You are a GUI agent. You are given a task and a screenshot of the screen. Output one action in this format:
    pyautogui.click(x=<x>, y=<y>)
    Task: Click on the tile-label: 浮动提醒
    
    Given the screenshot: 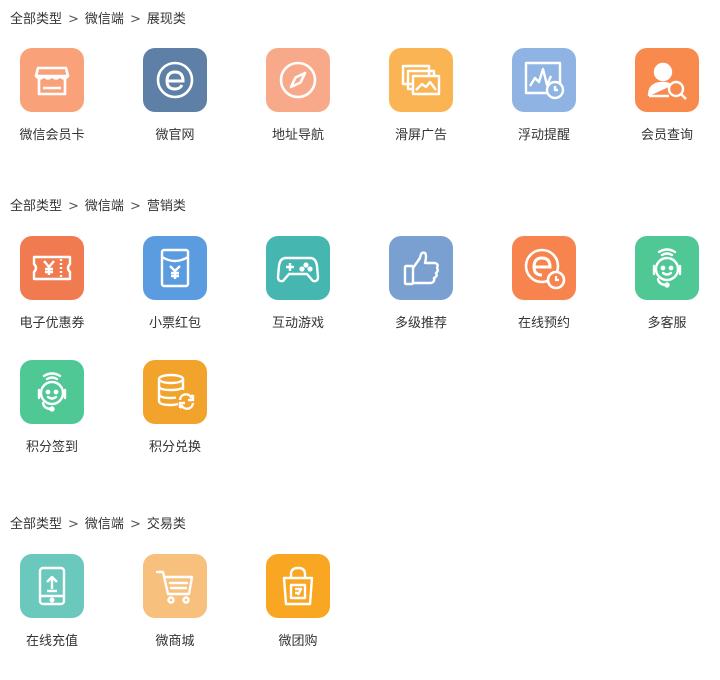 What is the action you would take?
    pyautogui.click(x=543, y=135)
    